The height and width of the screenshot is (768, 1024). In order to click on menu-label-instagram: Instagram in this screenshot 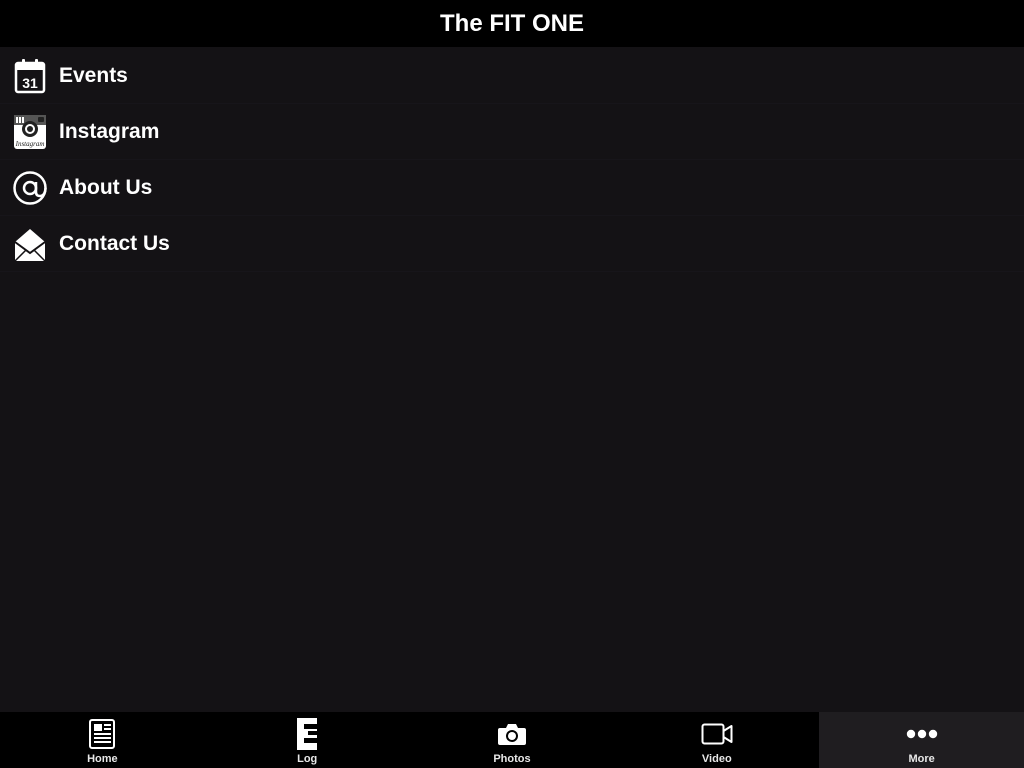, I will do `click(109, 131)`.